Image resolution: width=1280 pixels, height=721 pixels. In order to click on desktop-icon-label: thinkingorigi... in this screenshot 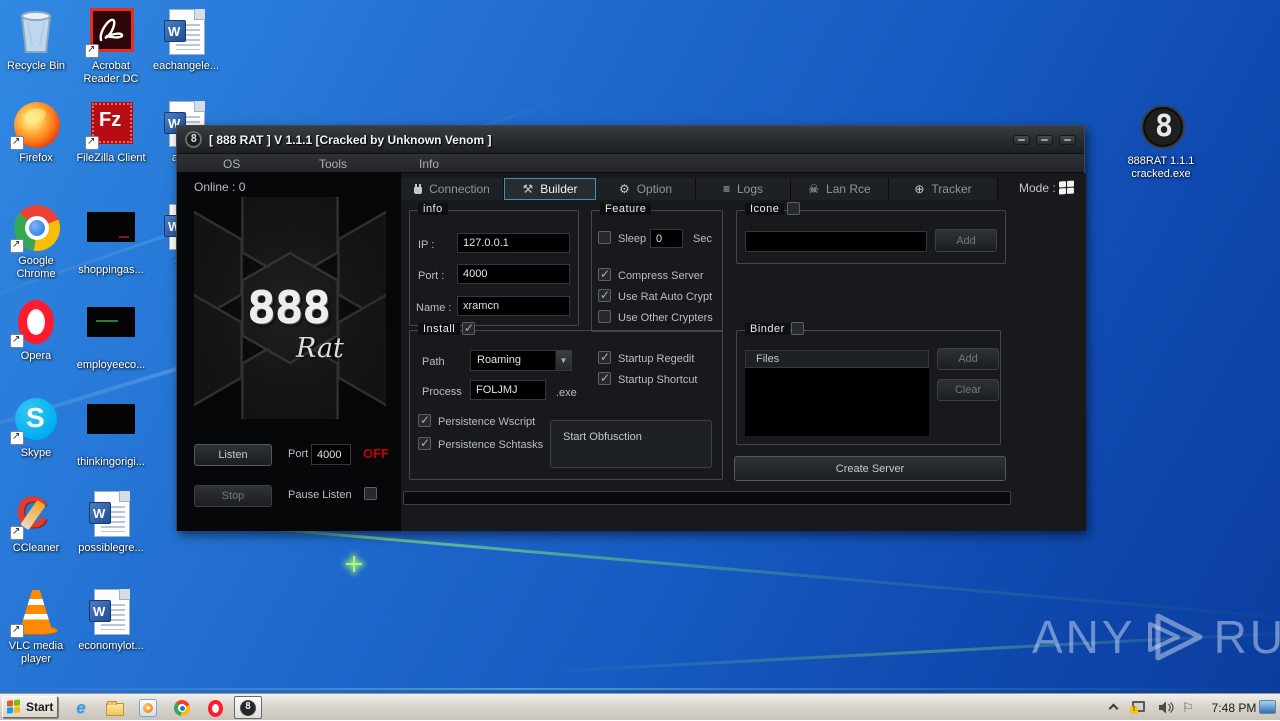, I will do `click(111, 462)`.